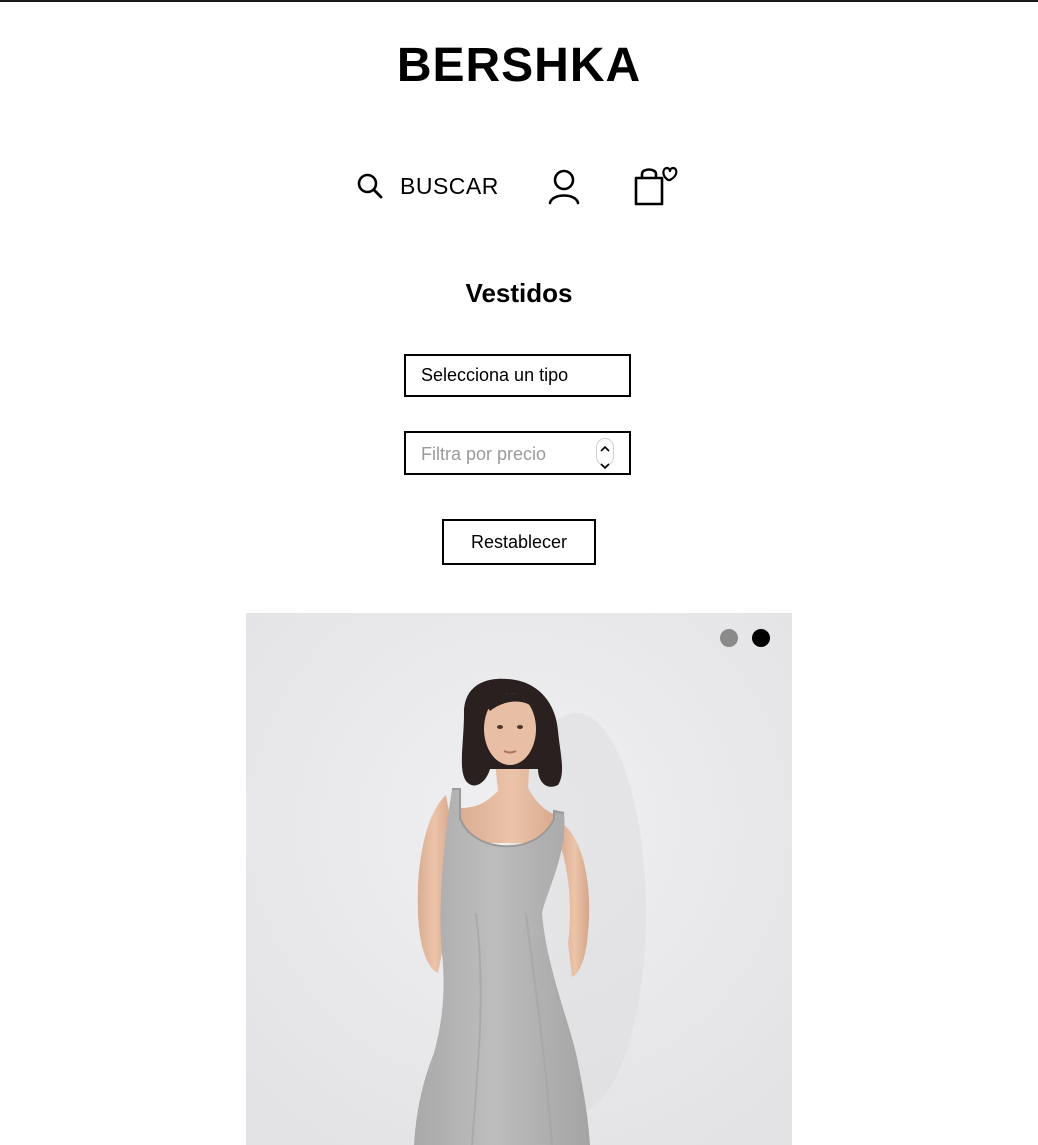  What do you see at coordinates (504, 454) in the screenshot?
I see `price-filter-input` at bounding box center [504, 454].